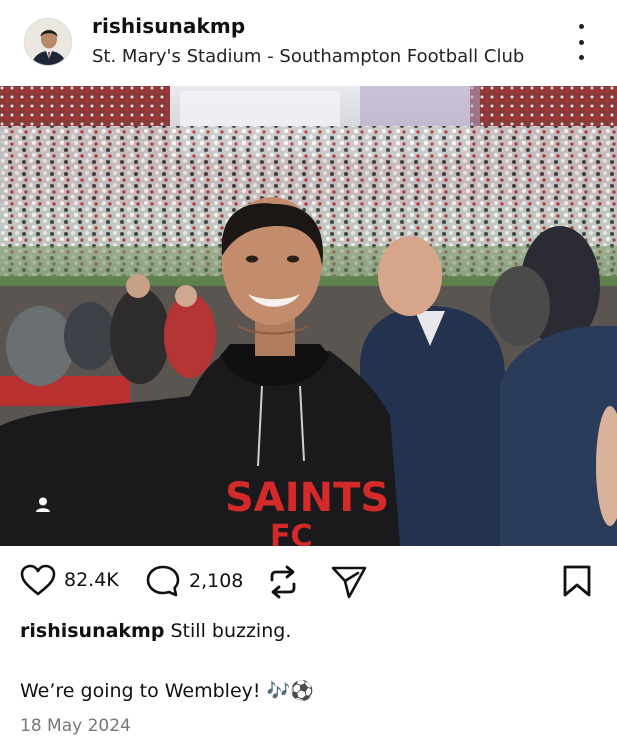 This screenshot has width=617, height=750. What do you see at coordinates (163, 581) in the screenshot?
I see `comment-icon` at bounding box center [163, 581].